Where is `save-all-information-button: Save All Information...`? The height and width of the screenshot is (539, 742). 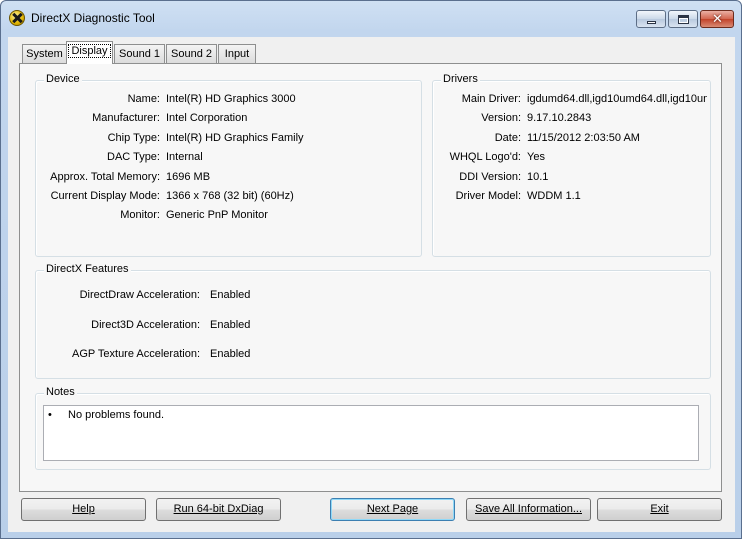 save-all-information-button: Save All Information... is located at coordinates (528, 509).